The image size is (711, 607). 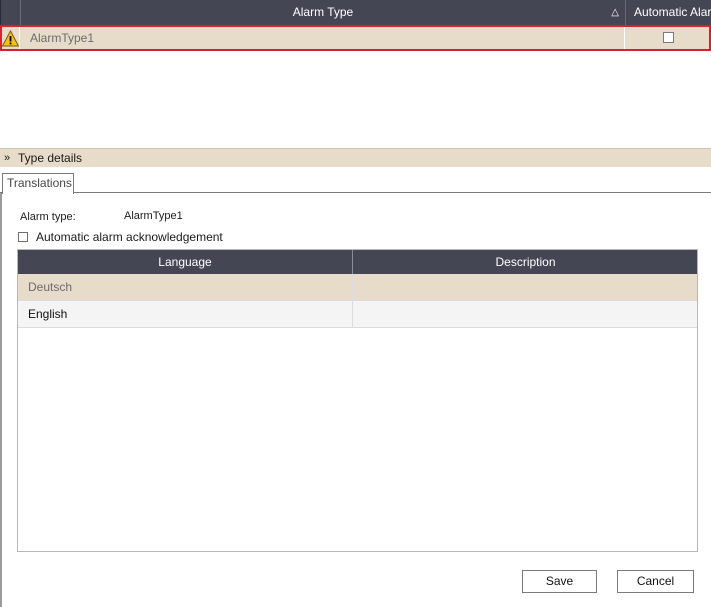 I want to click on sort-ascending-icon: △, so click(x=615, y=12).